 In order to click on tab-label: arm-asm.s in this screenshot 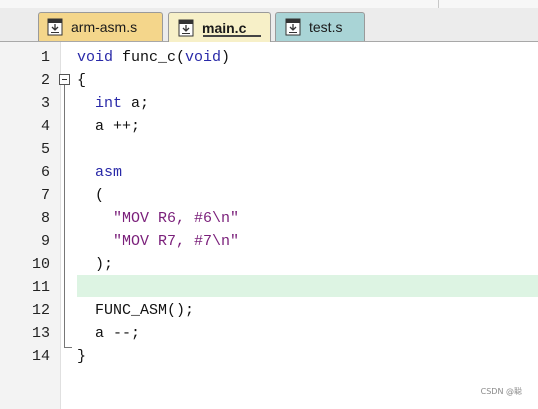, I will do `click(104, 27)`.